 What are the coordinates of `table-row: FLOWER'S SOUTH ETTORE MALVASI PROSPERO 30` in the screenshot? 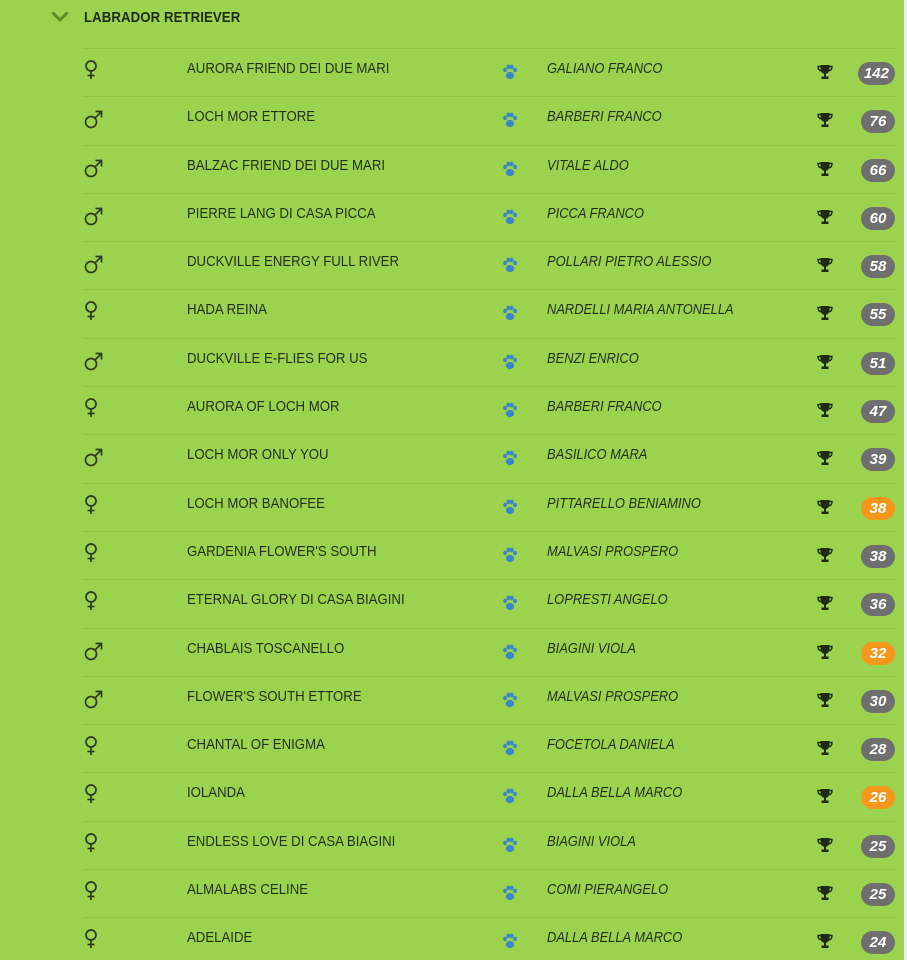 It's located at (490, 699).